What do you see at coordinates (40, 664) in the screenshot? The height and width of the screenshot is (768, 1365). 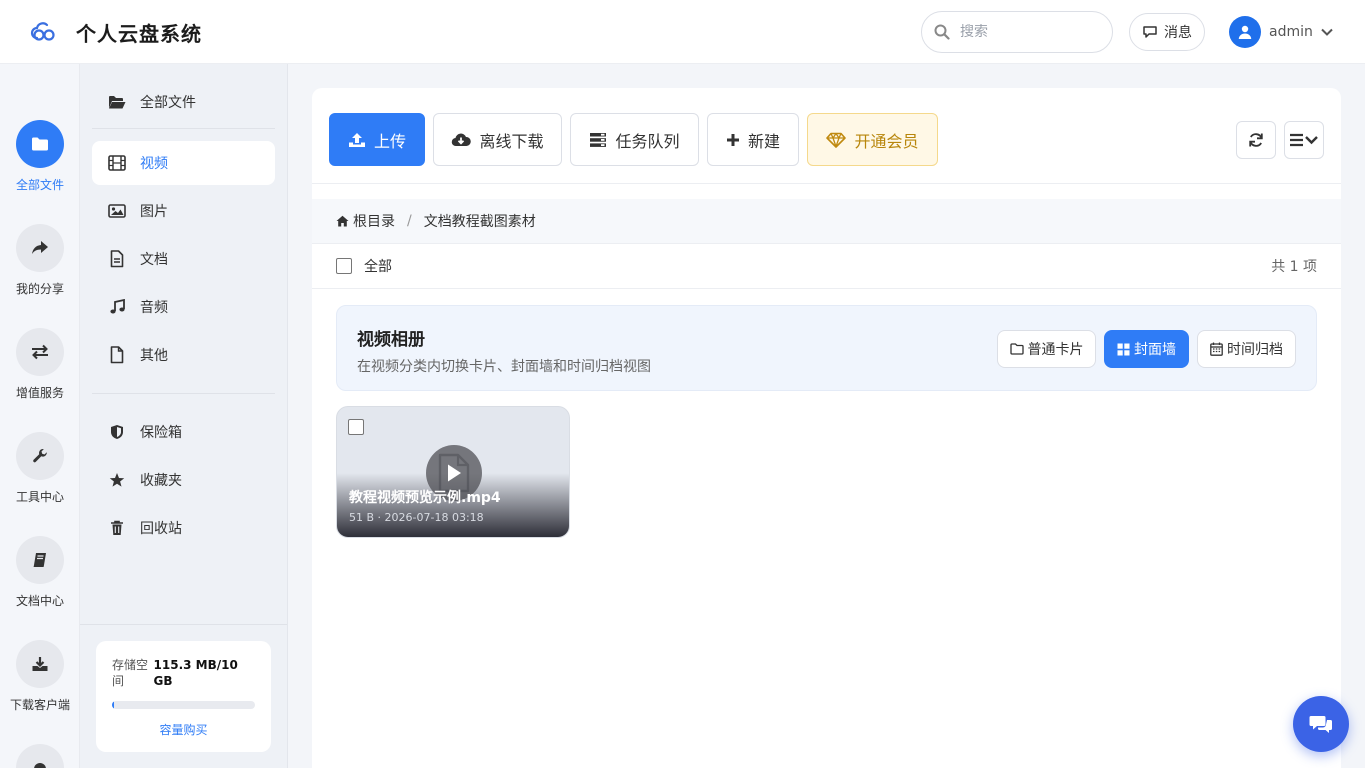 I see `download-icon` at bounding box center [40, 664].